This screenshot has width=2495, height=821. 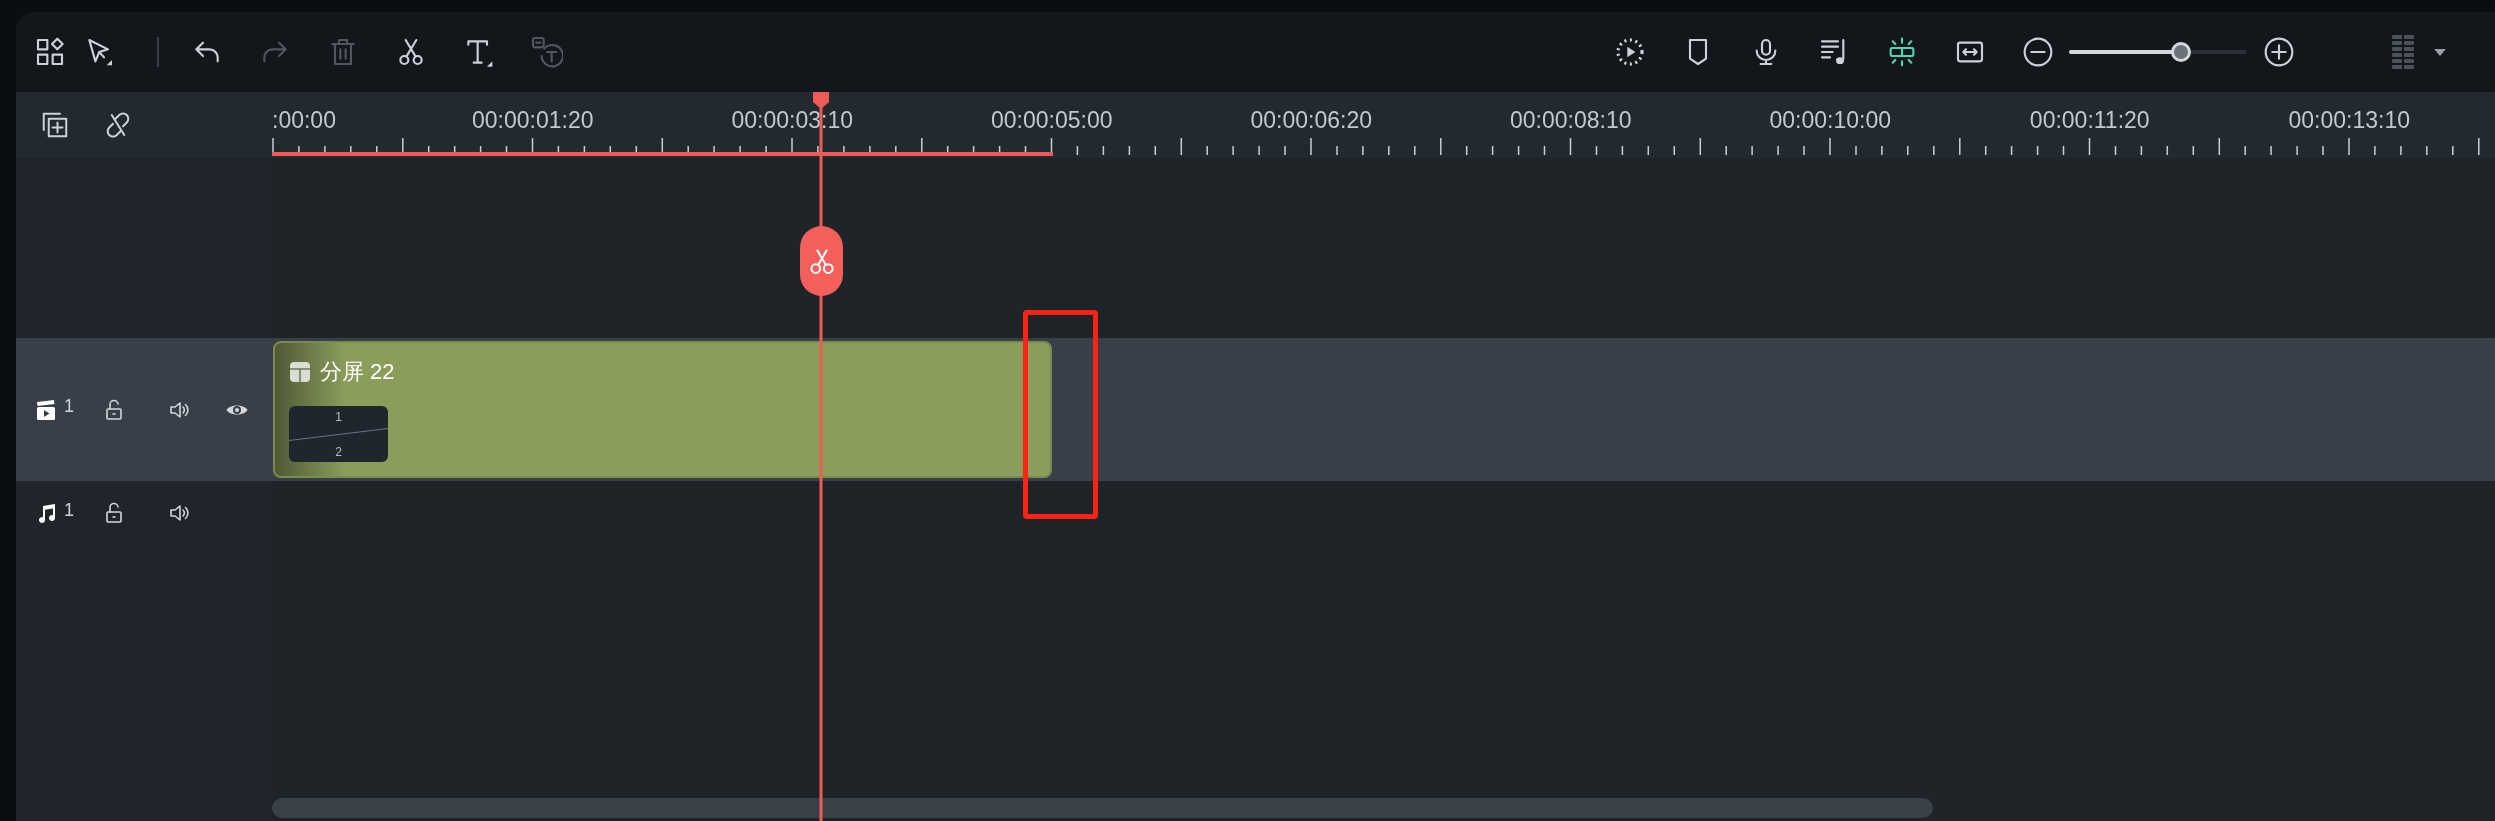 What do you see at coordinates (2089, 120) in the screenshot?
I see `time-label: 00:00:11:20` at bounding box center [2089, 120].